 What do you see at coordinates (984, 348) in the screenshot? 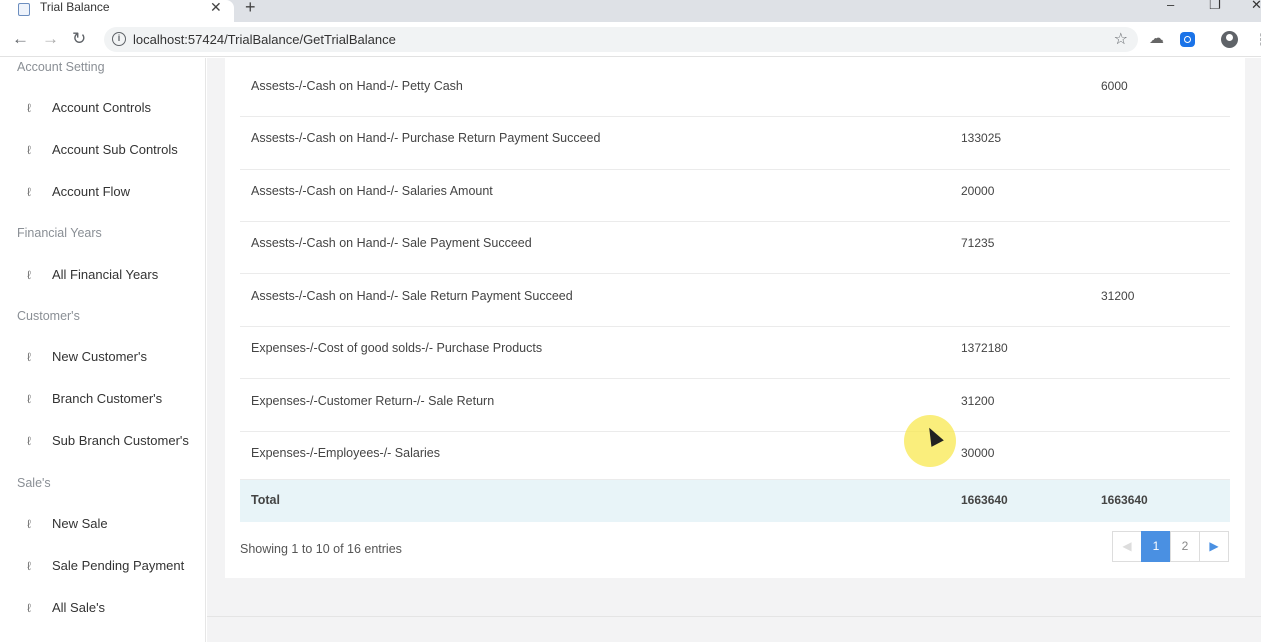
I see `debit-value: 1372180` at bounding box center [984, 348].